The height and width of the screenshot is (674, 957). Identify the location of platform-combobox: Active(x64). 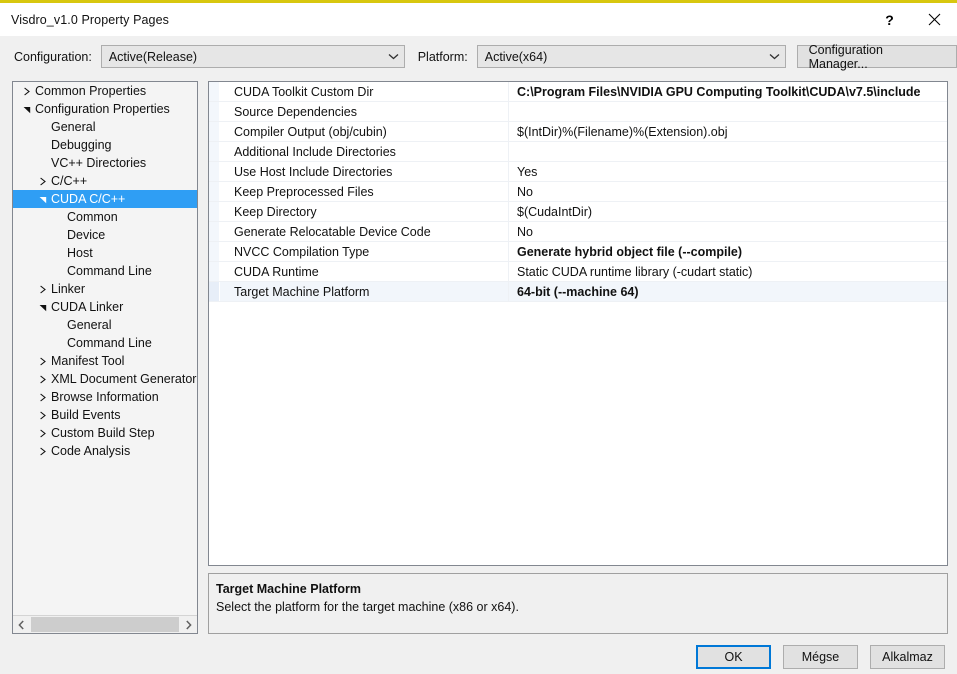
(631, 56).